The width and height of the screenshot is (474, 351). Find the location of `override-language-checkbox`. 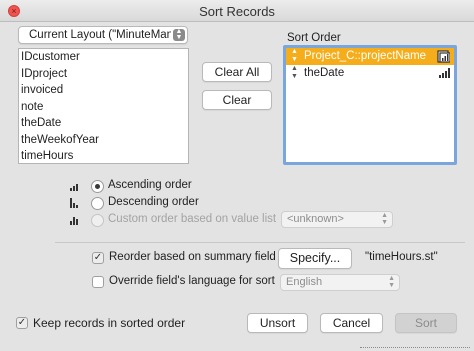

override-language-checkbox is located at coordinates (98, 282).